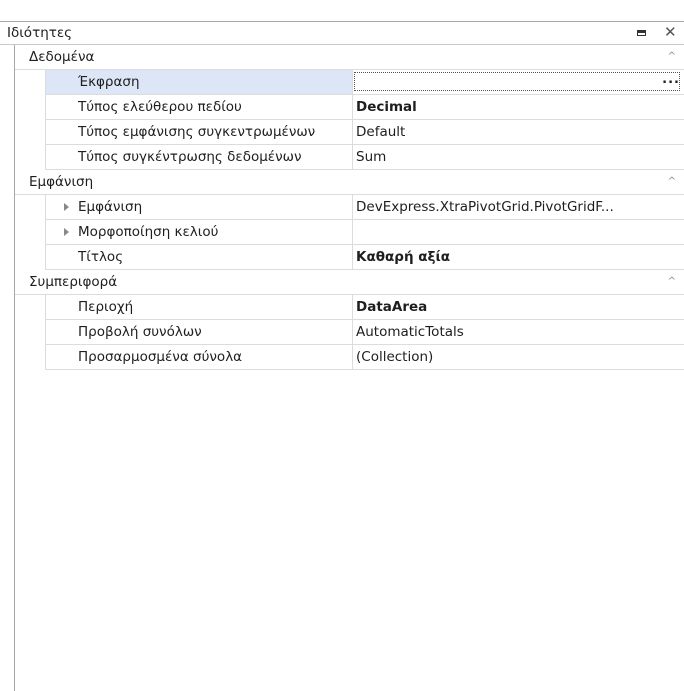 This screenshot has height=691, width=684. What do you see at coordinates (40, 33) in the screenshot?
I see `panel-title: Ιδιότητες` at bounding box center [40, 33].